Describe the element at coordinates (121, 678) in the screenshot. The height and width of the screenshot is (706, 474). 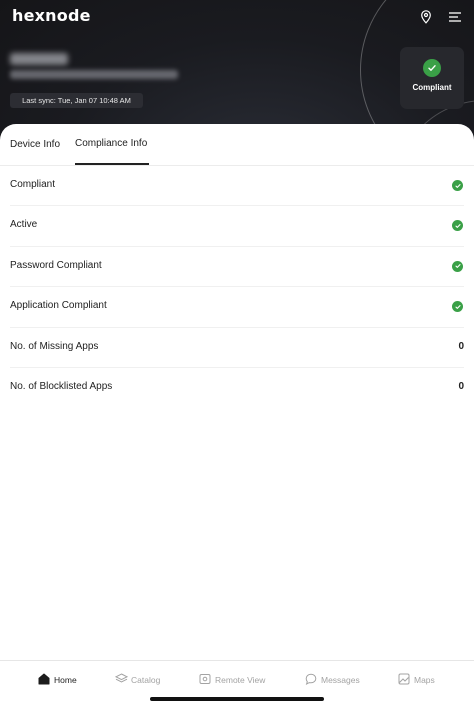
I see `catalog-icon` at that location.